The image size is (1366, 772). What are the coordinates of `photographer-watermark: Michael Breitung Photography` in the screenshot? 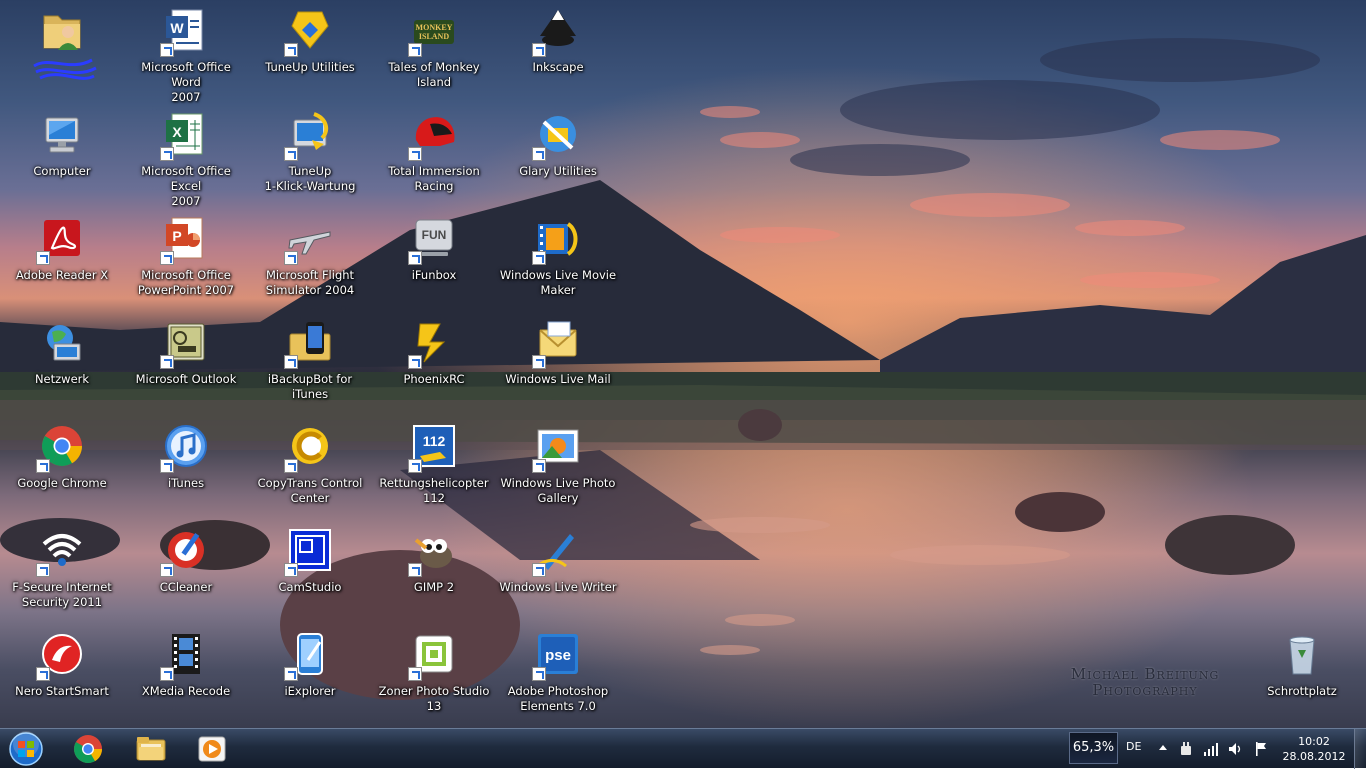 It's located at (1145, 682).